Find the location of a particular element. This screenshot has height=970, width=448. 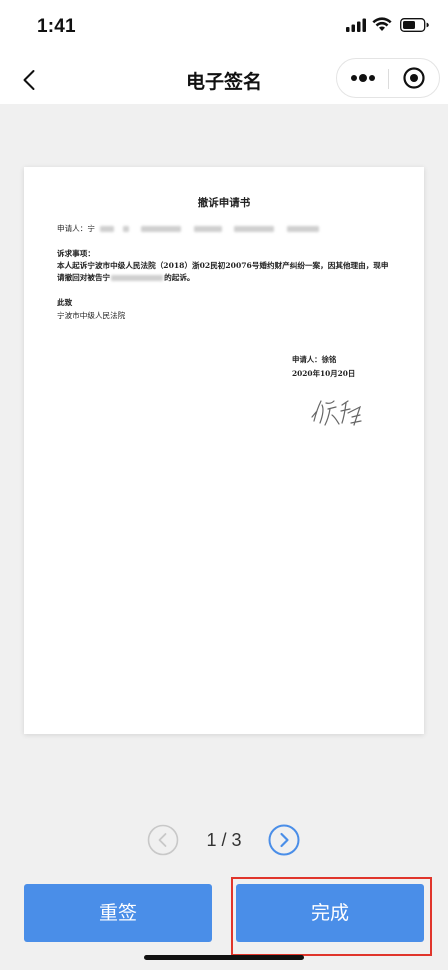

close-button is located at coordinates (414, 78).